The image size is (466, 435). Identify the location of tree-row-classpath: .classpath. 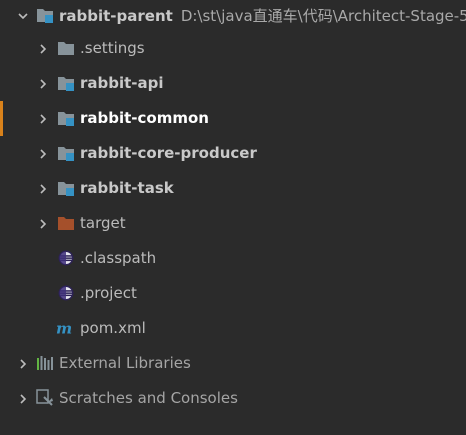
(233, 258).